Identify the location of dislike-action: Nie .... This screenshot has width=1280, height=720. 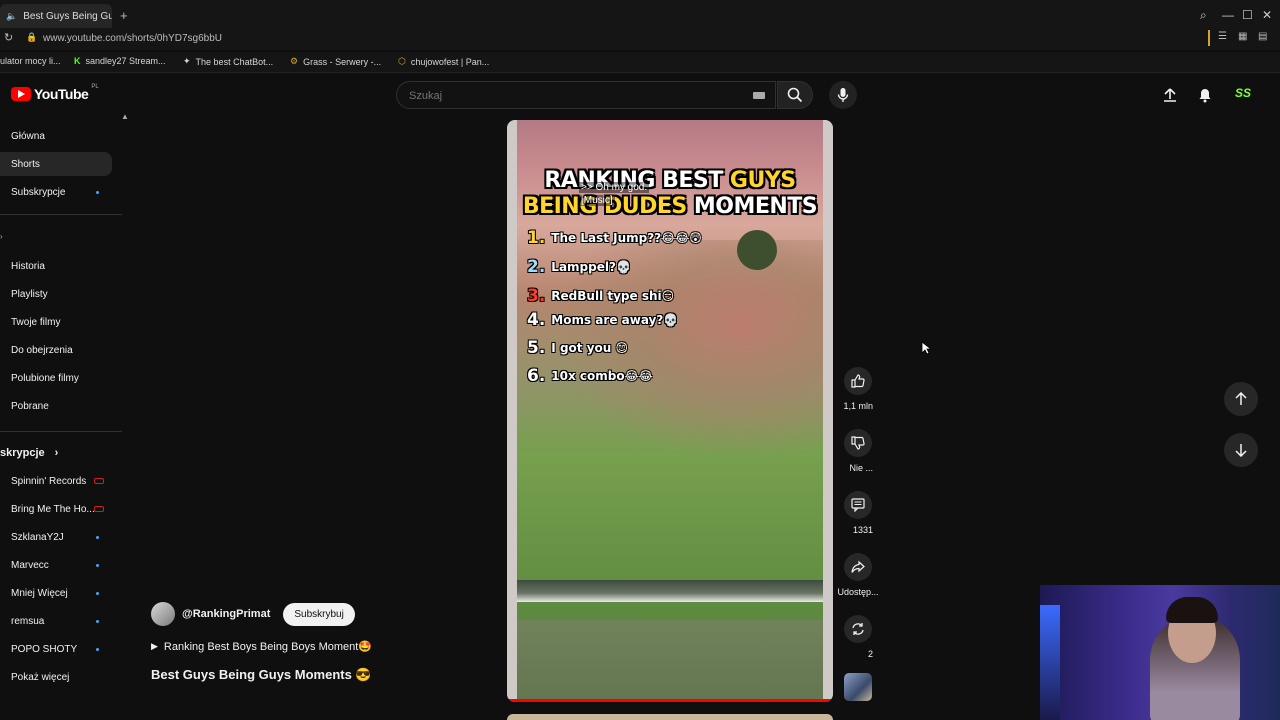
(858, 451).